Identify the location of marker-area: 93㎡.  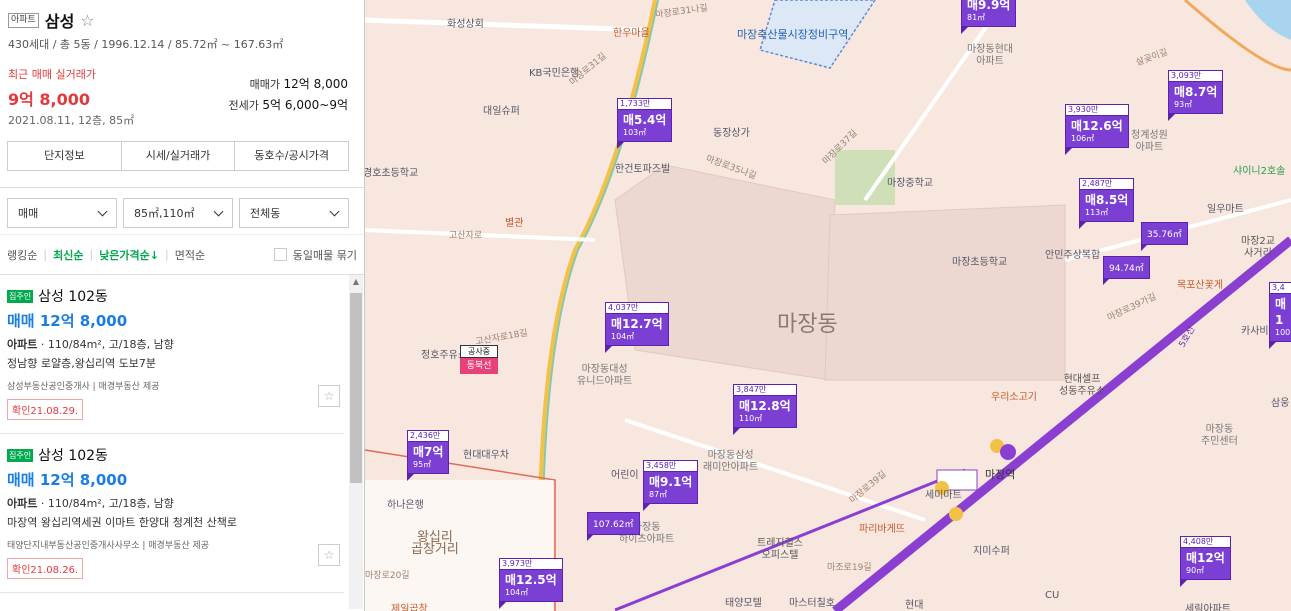
(1183, 104).